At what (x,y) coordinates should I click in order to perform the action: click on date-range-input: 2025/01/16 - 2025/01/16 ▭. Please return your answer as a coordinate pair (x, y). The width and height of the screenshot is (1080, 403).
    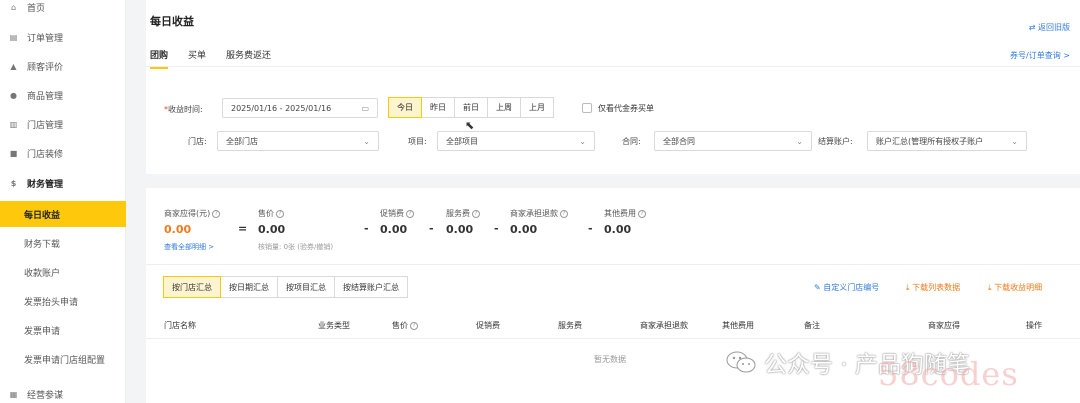
    Looking at the image, I should click on (300, 108).